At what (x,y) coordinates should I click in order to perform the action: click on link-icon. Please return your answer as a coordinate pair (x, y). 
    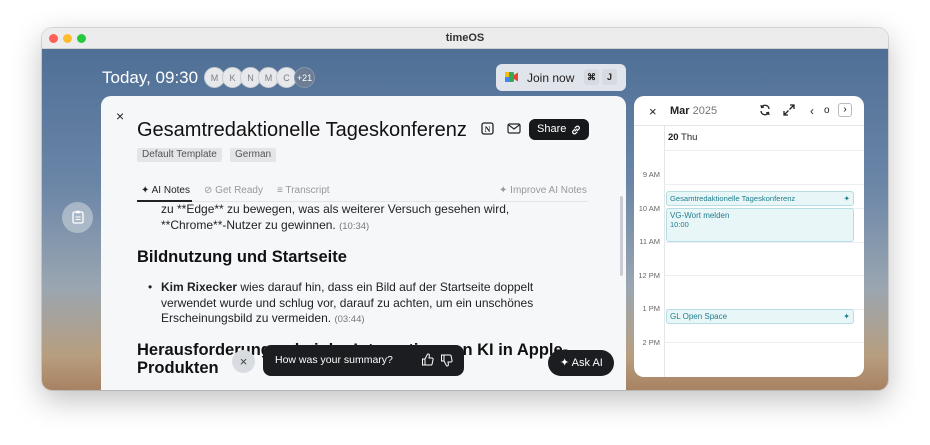
    Looking at the image, I should click on (576, 130).